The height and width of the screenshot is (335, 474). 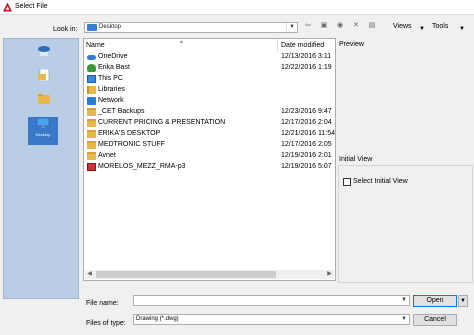 I want to click on places-sidebar: Desktop, so click(x=41, y=168).